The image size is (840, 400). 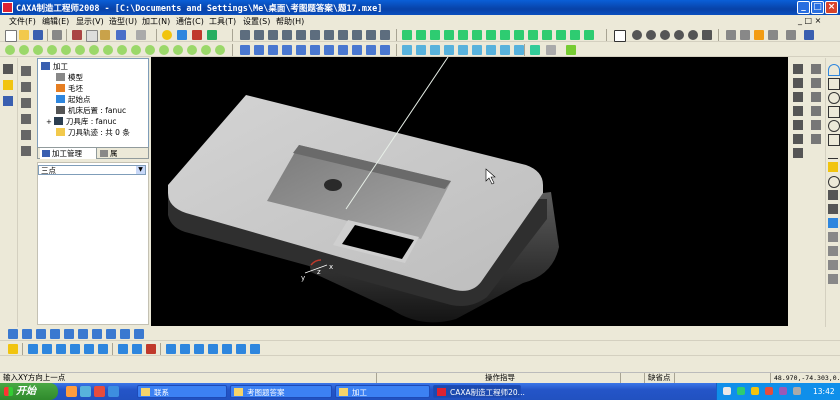 What do you see at coordinates (535, 50) in the screenshot?
I see `grid-icon` at bounding box center [535, 50].